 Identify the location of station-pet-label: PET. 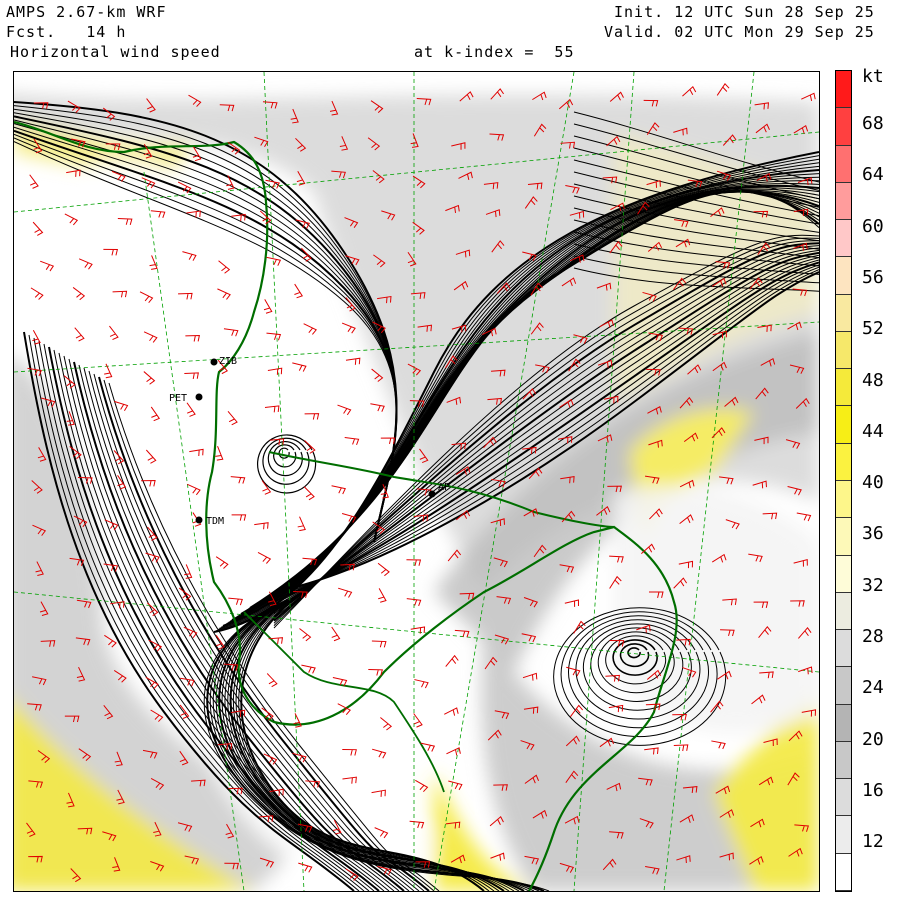
(178, 398).